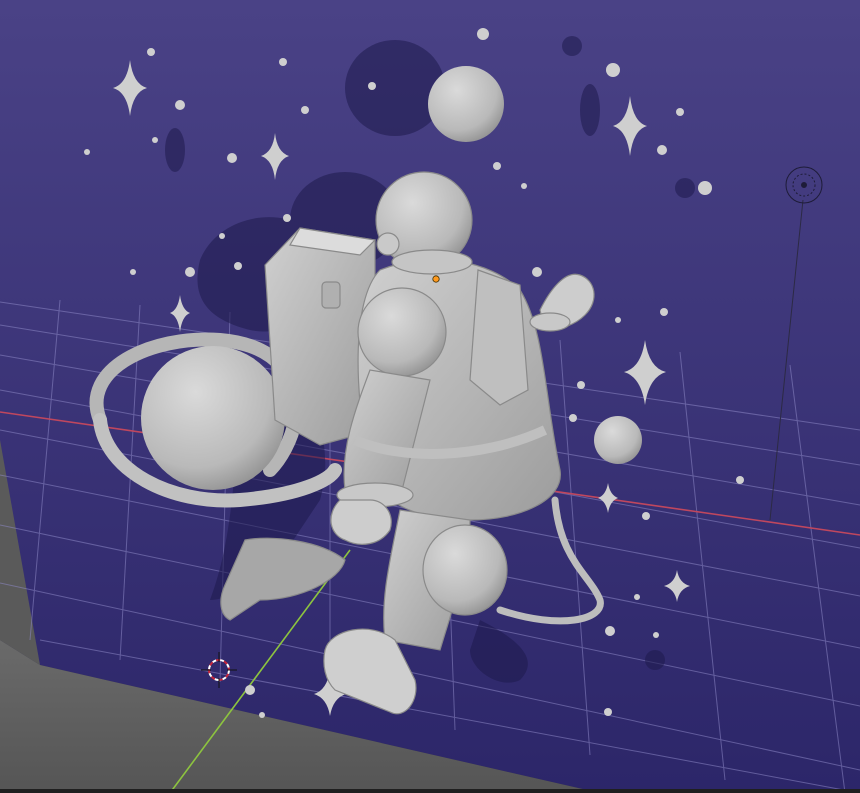  I want to click on backpack-vent, so click(331, 295).